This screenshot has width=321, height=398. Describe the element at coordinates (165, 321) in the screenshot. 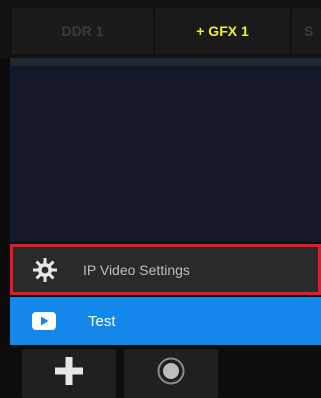

I see `test-item: Test` at that location.